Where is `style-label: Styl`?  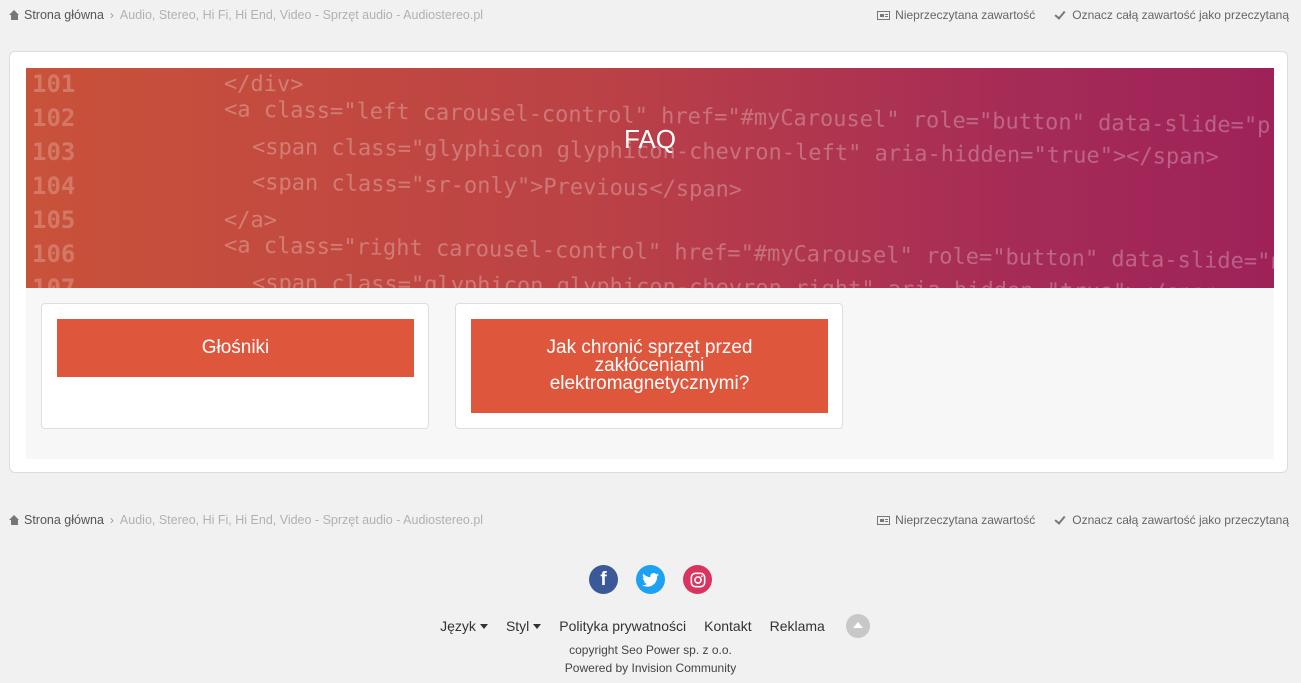 style-label: Styl is located at coordinates (517, 626).